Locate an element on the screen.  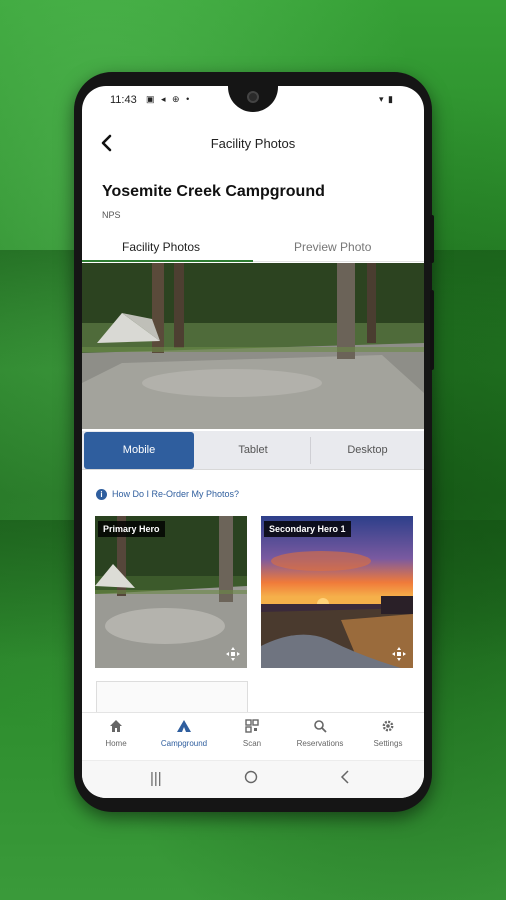
help-link-text: How Do I Re-Order My Photos? is located at coordinates (176, 494).